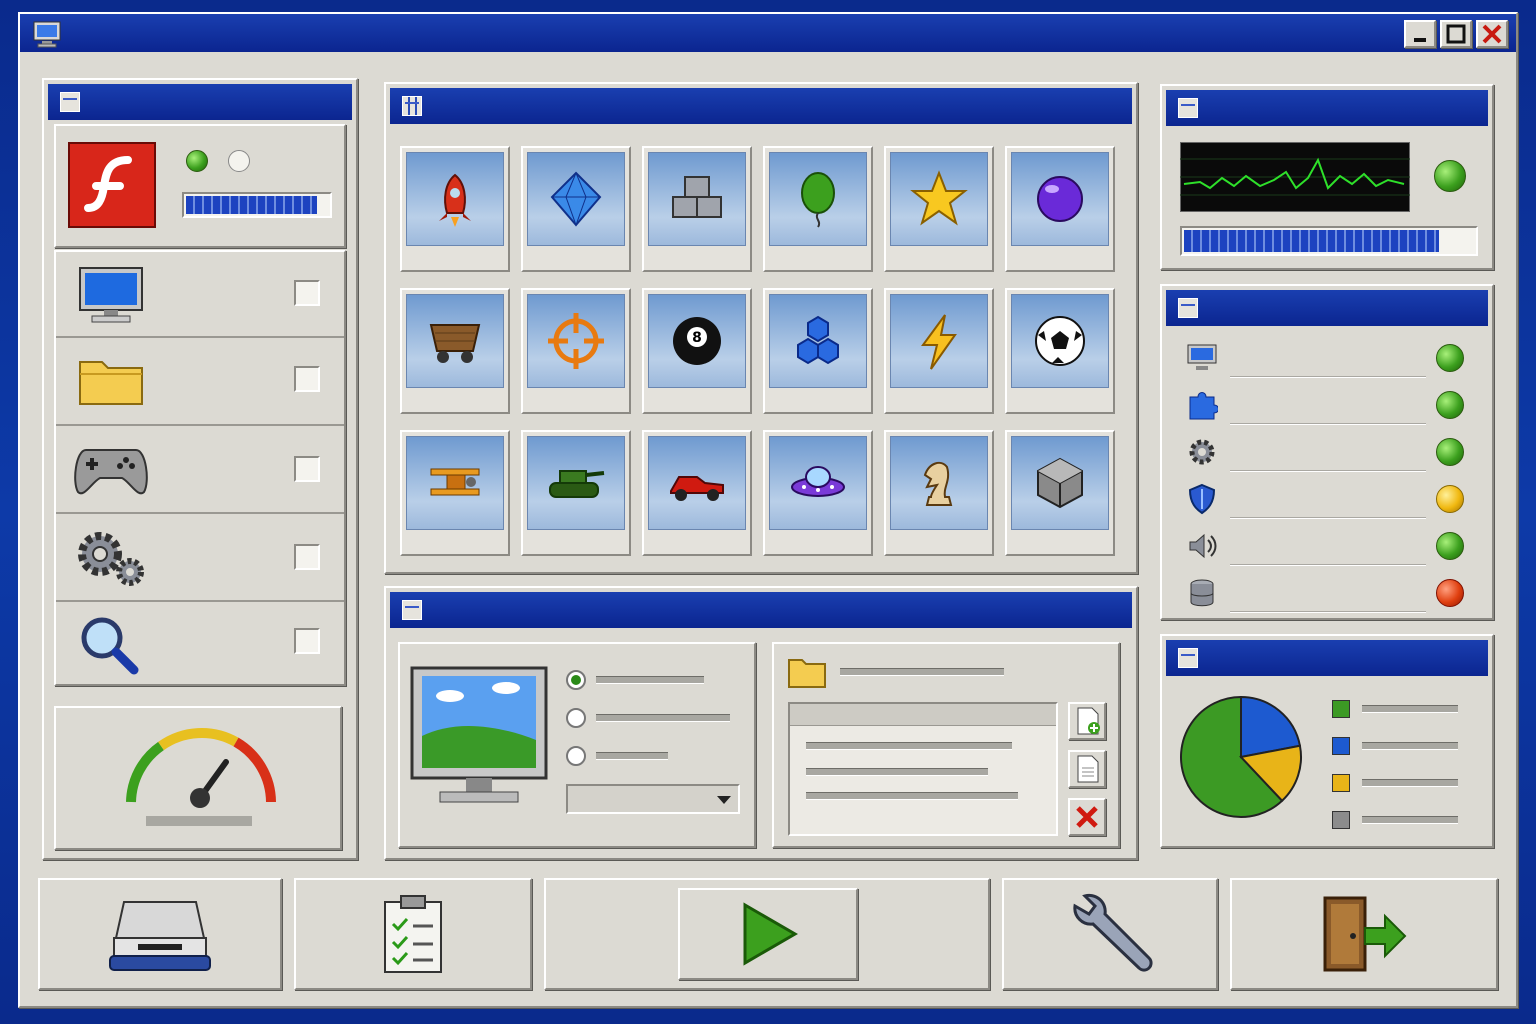 The image size is (1536, 1024). What do you see at coordinates (697, 488) in the screenshot?
I see `race-car-icon` at bounding box center [697, 488].